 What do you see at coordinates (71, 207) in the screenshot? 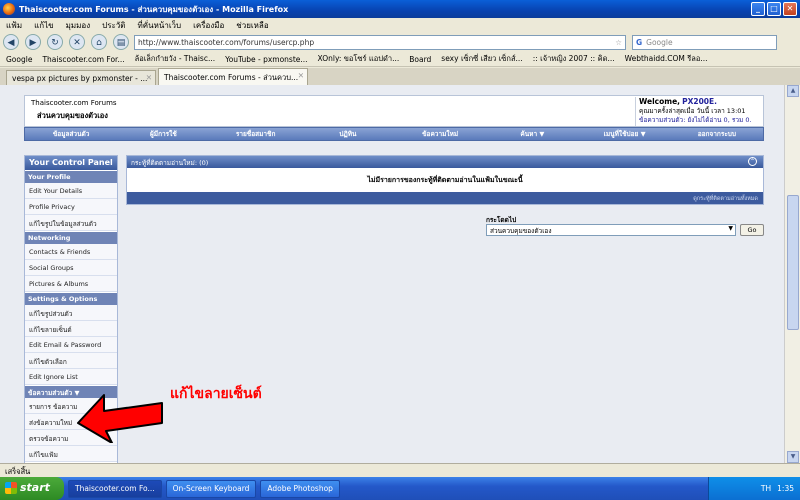
I see `sidebar-item-profile-privacy: Profile Privacy` at bounding box center [71, 207].